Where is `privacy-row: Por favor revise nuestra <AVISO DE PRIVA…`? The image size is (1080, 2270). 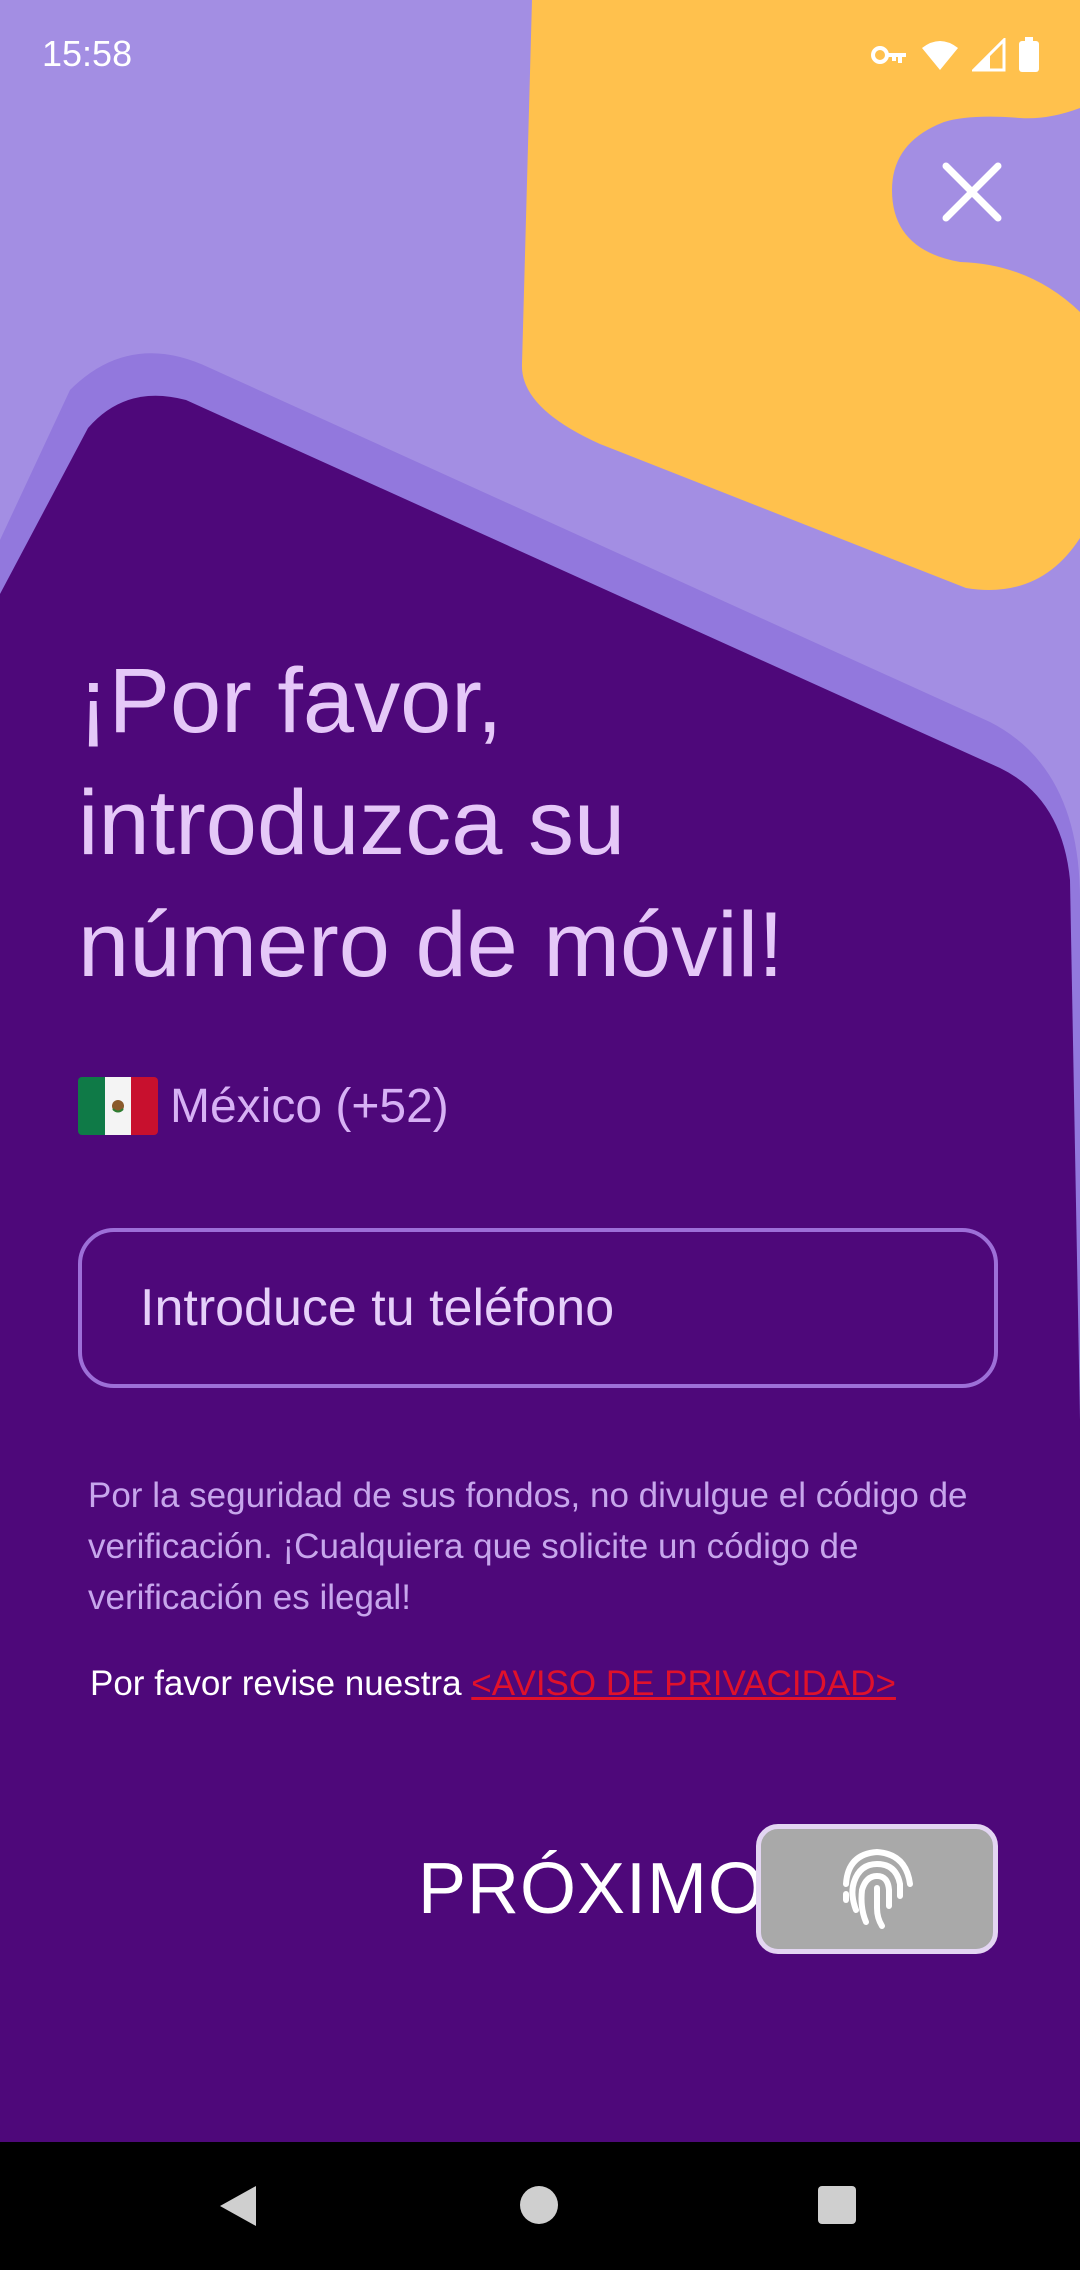 privacy-row: Por favor revise nuestra <AVISO DE PRIVA… is located at coordinates (493, 1684).